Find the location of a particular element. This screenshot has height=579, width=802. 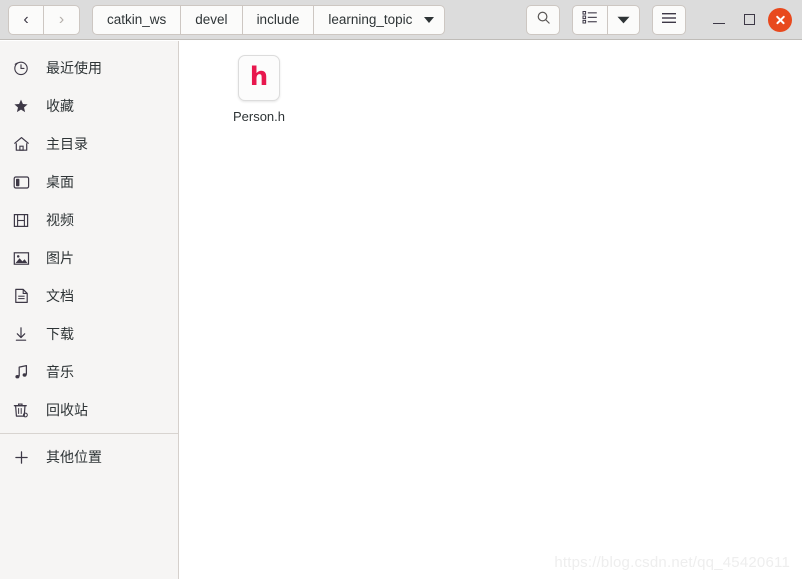

sidebar-item-documents: 文档 is located at coordinates (89, 296).